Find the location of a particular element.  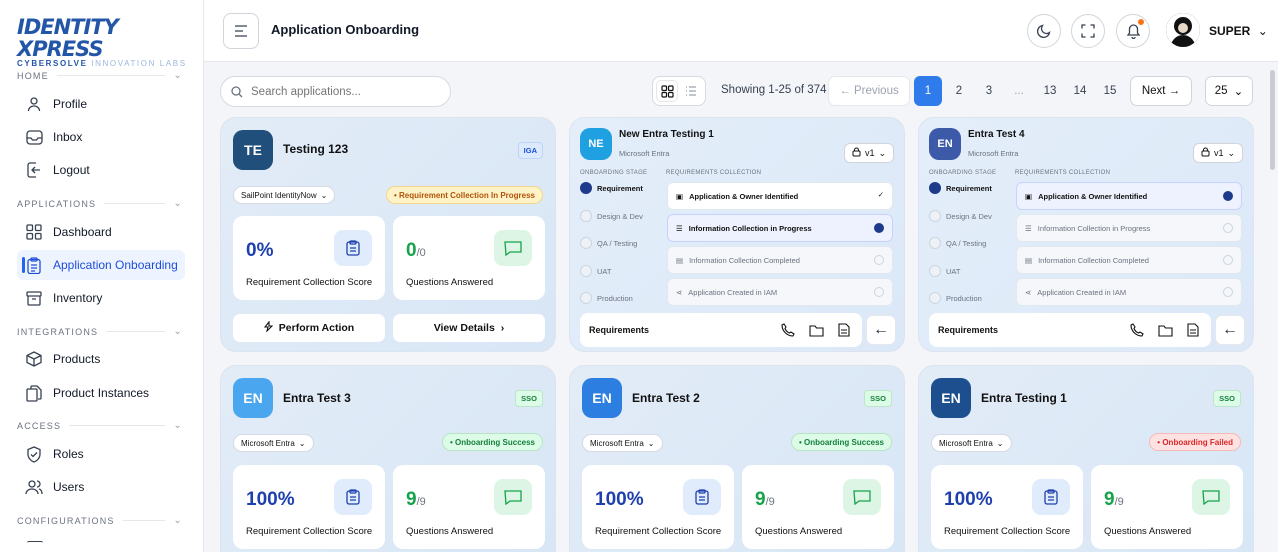

footer-label: Requirements is located at coordinates (968, 330).